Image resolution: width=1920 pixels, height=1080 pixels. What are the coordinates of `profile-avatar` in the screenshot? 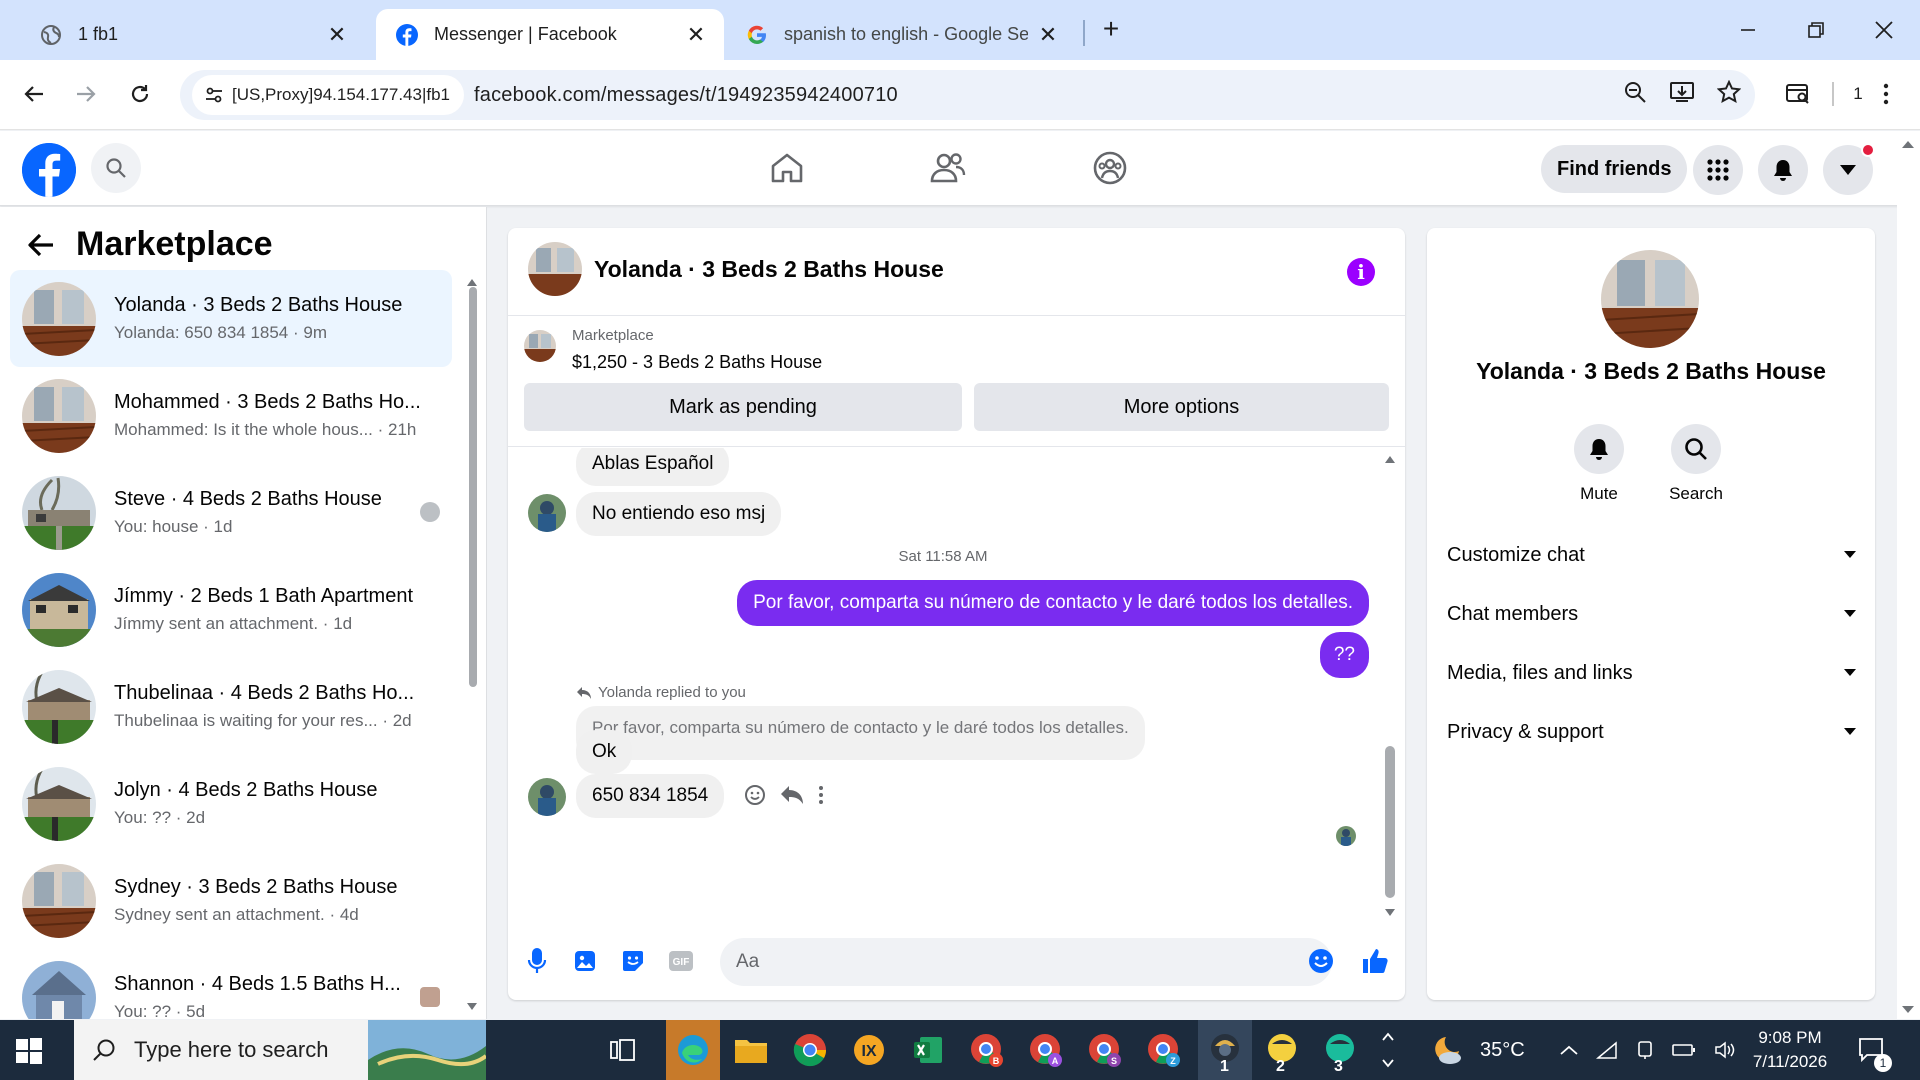 It's located at (1650, 299).